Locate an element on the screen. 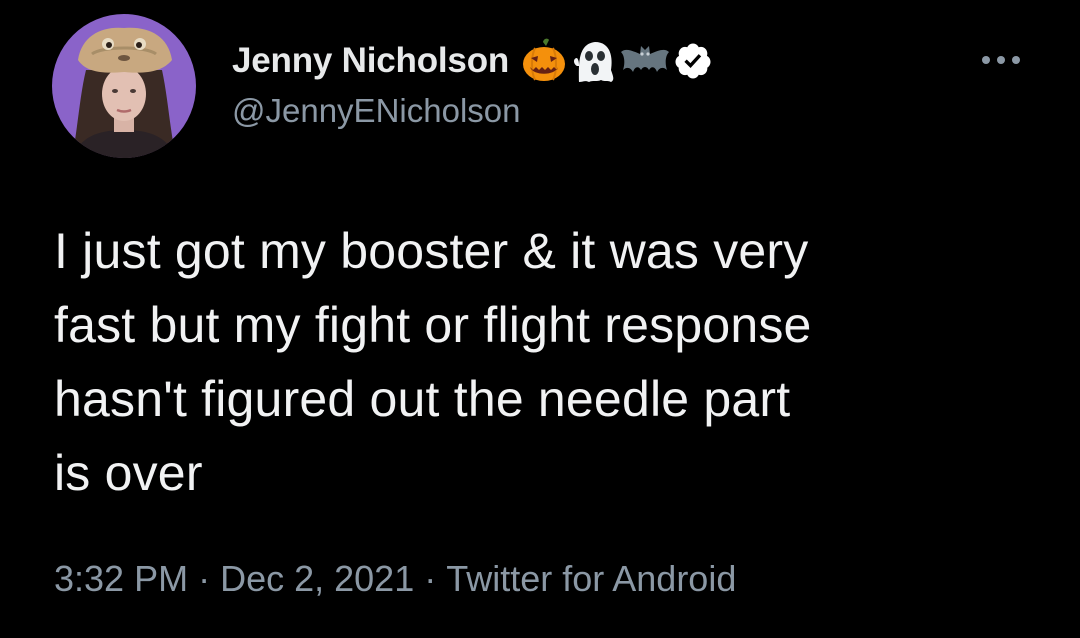 This screenshot has width=1080, height=638. avatar is located at coordinates (124, 86).